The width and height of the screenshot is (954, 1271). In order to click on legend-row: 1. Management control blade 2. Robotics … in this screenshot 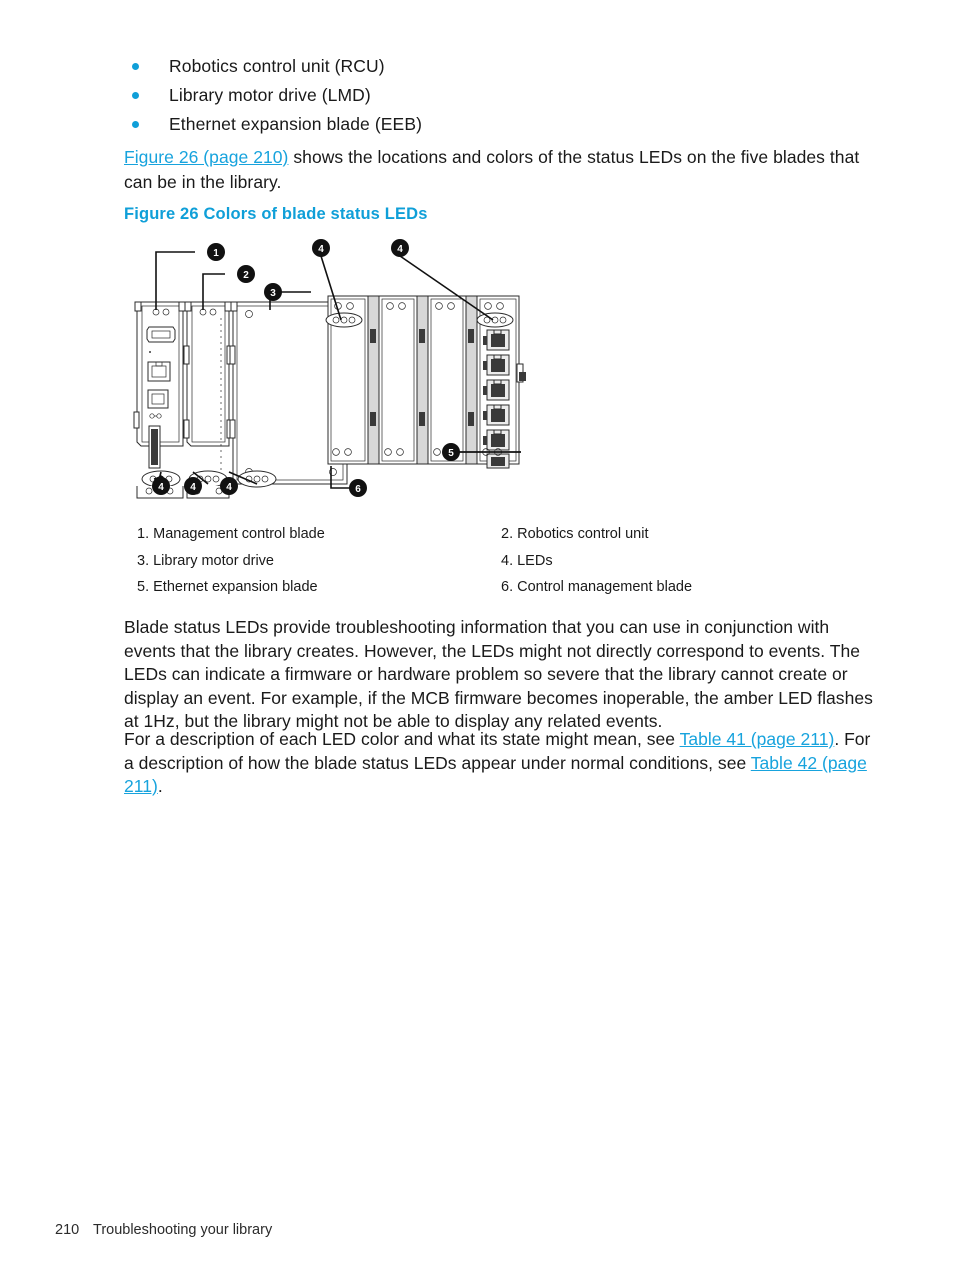, I will do `click(487, 536)`.